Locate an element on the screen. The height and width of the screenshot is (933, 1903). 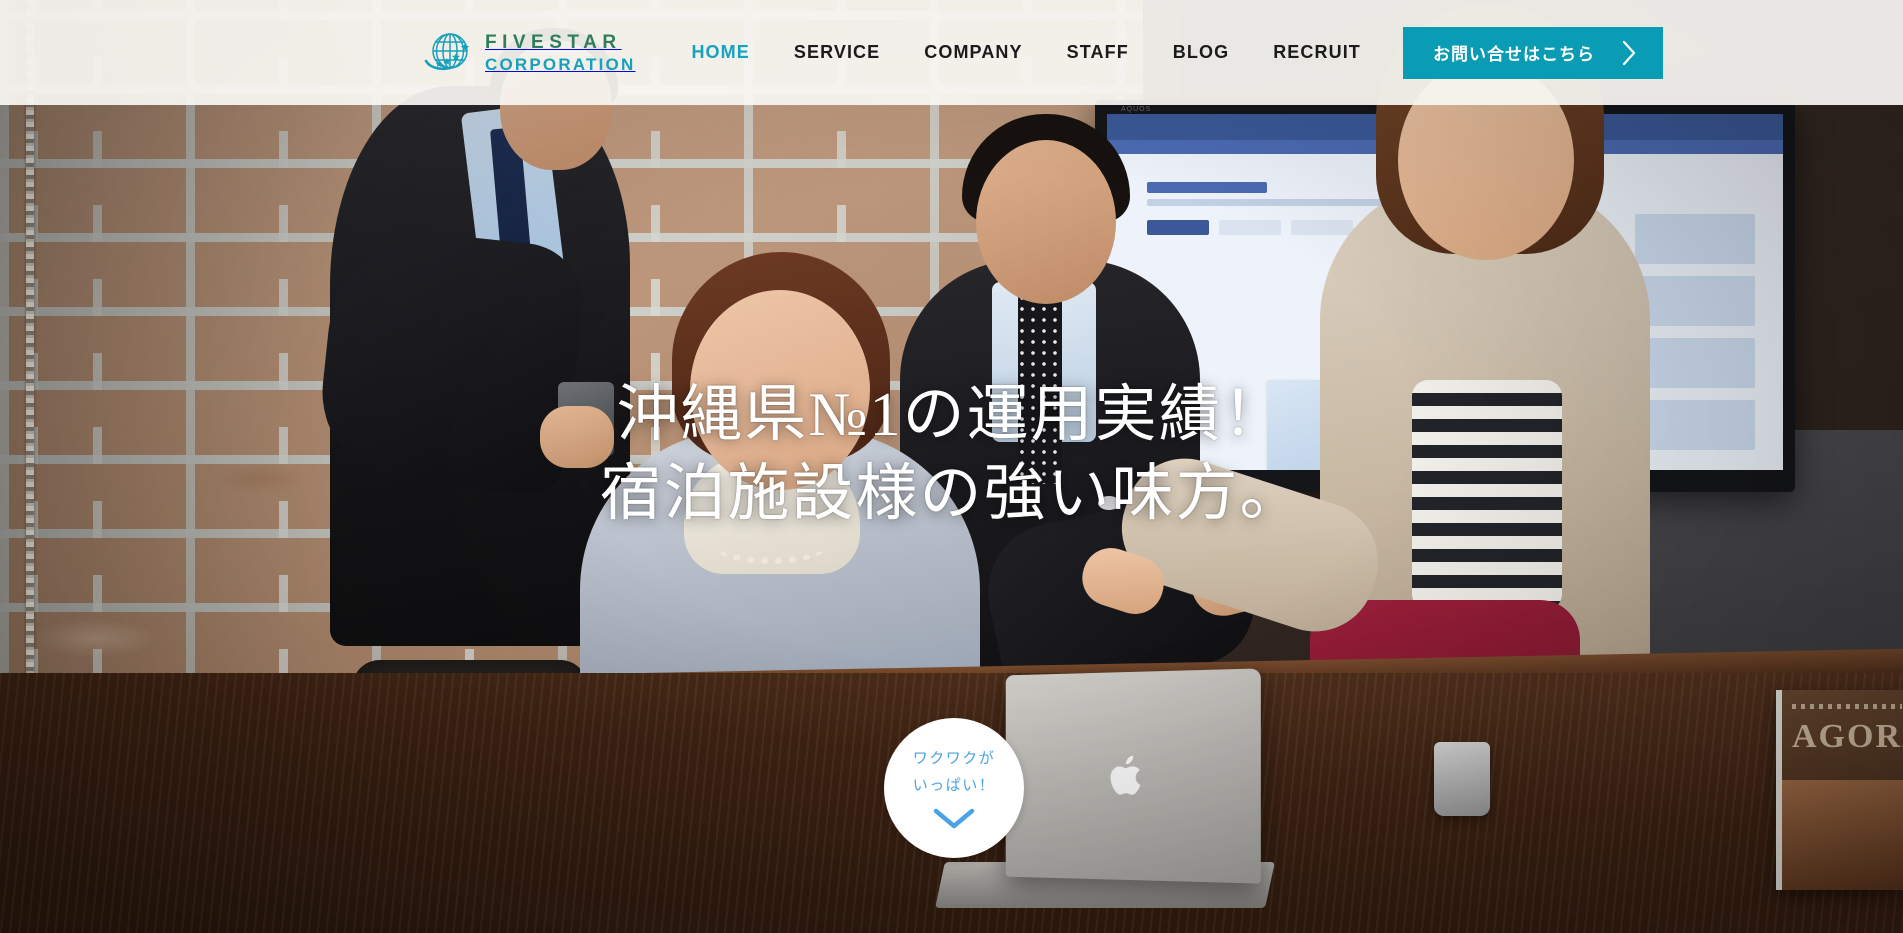
chevron-down-icon is located at coordinates (954, 818).